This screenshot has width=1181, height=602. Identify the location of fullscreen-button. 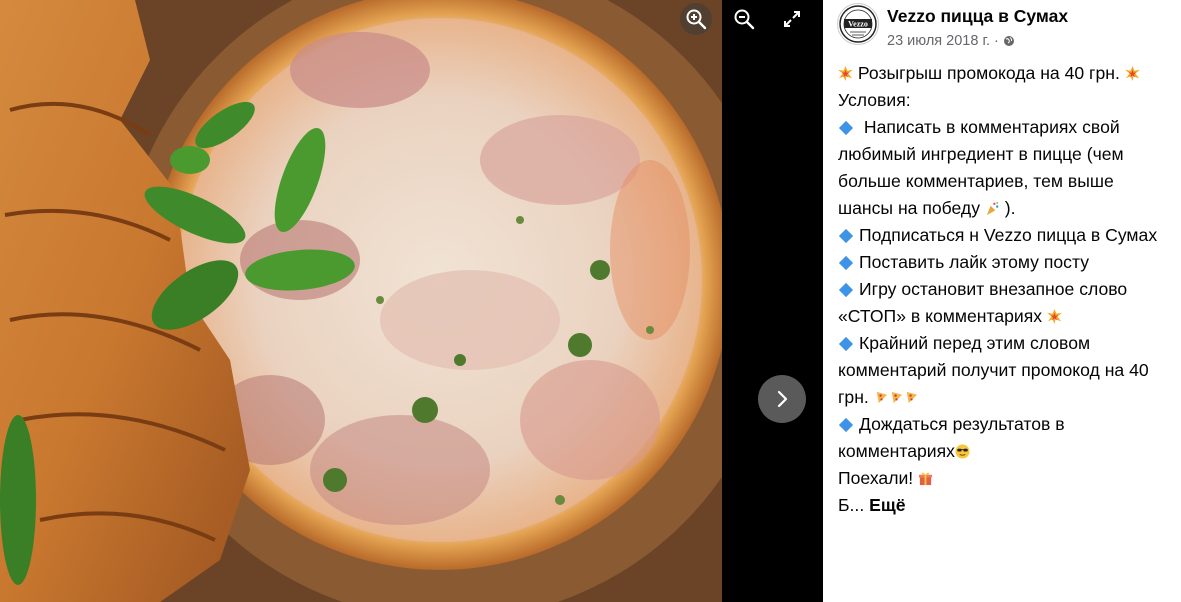
(792, 19).